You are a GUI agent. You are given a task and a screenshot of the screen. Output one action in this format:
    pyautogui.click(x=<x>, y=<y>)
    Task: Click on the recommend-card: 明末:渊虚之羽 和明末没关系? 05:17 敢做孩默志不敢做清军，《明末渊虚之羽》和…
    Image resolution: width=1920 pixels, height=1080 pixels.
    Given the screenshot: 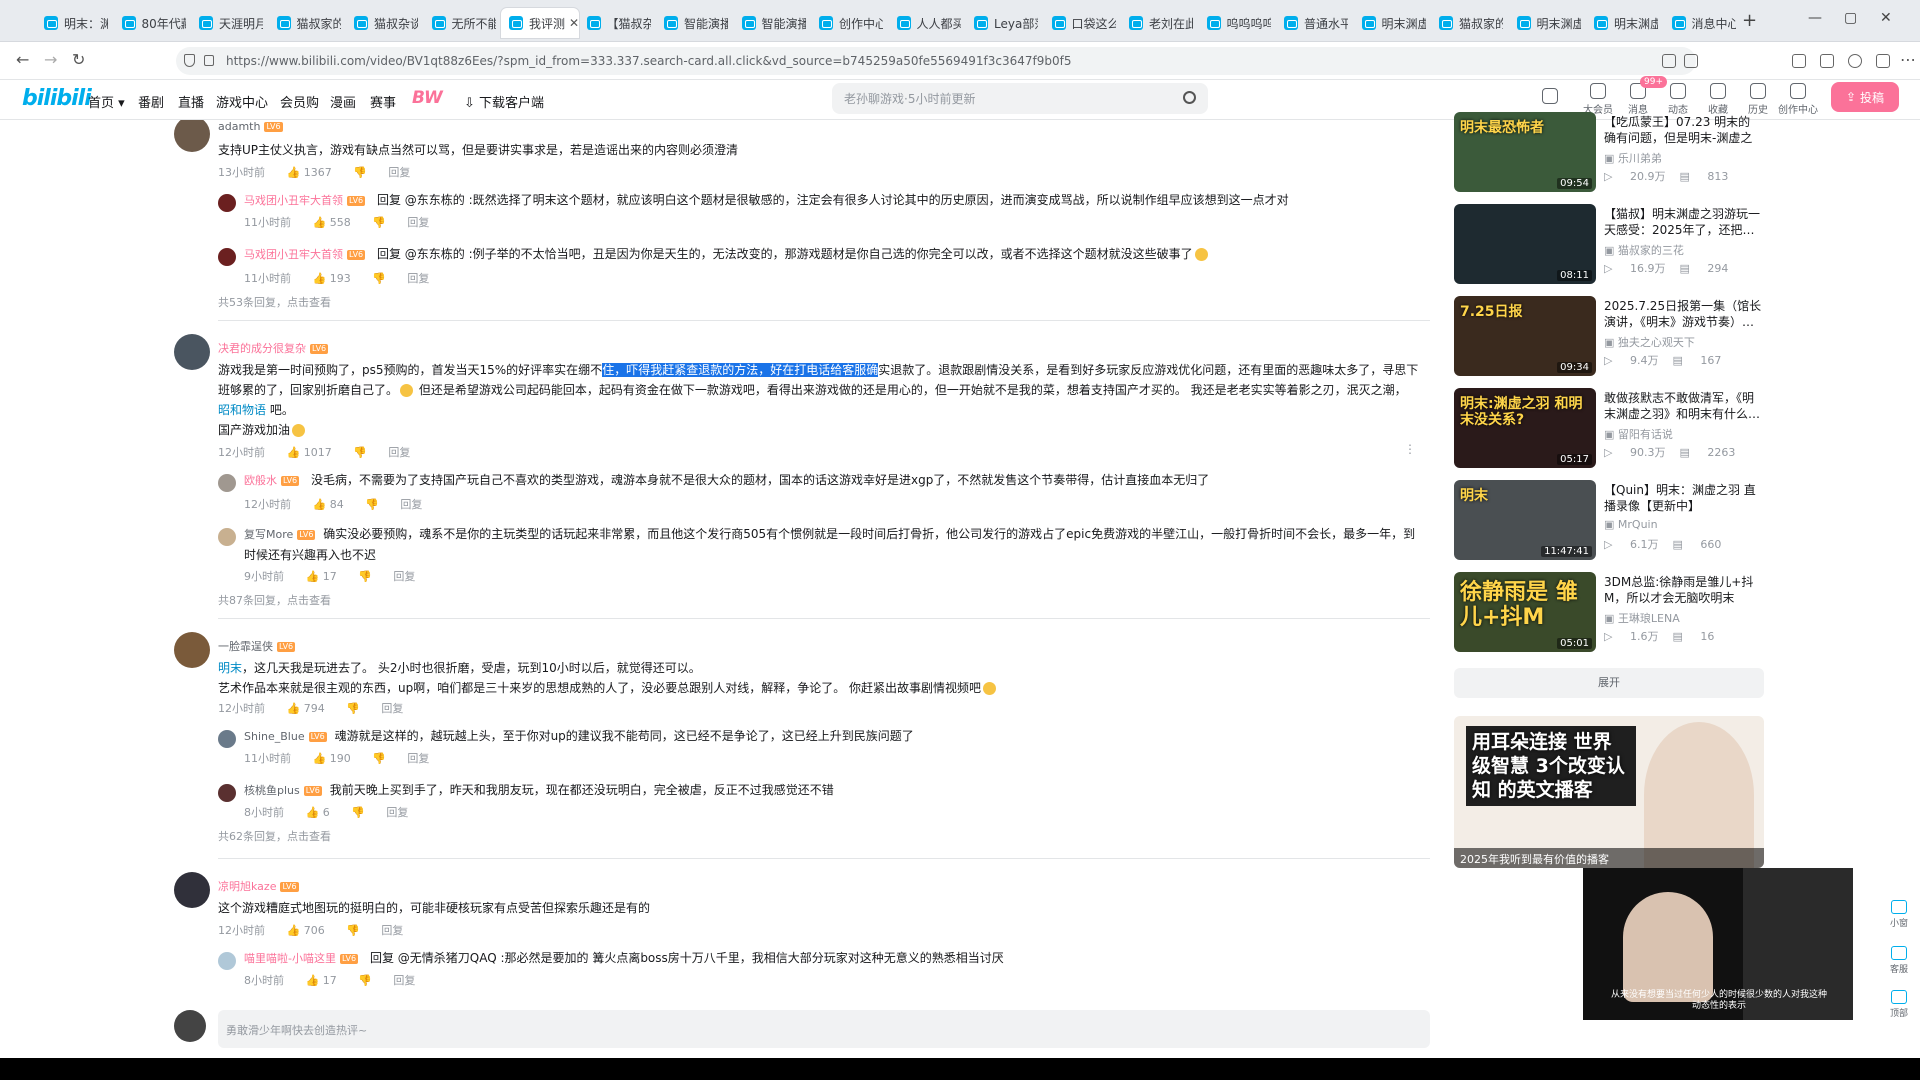 What is the action you would take?
    pyautogui.click(x=1609, y=429)
    